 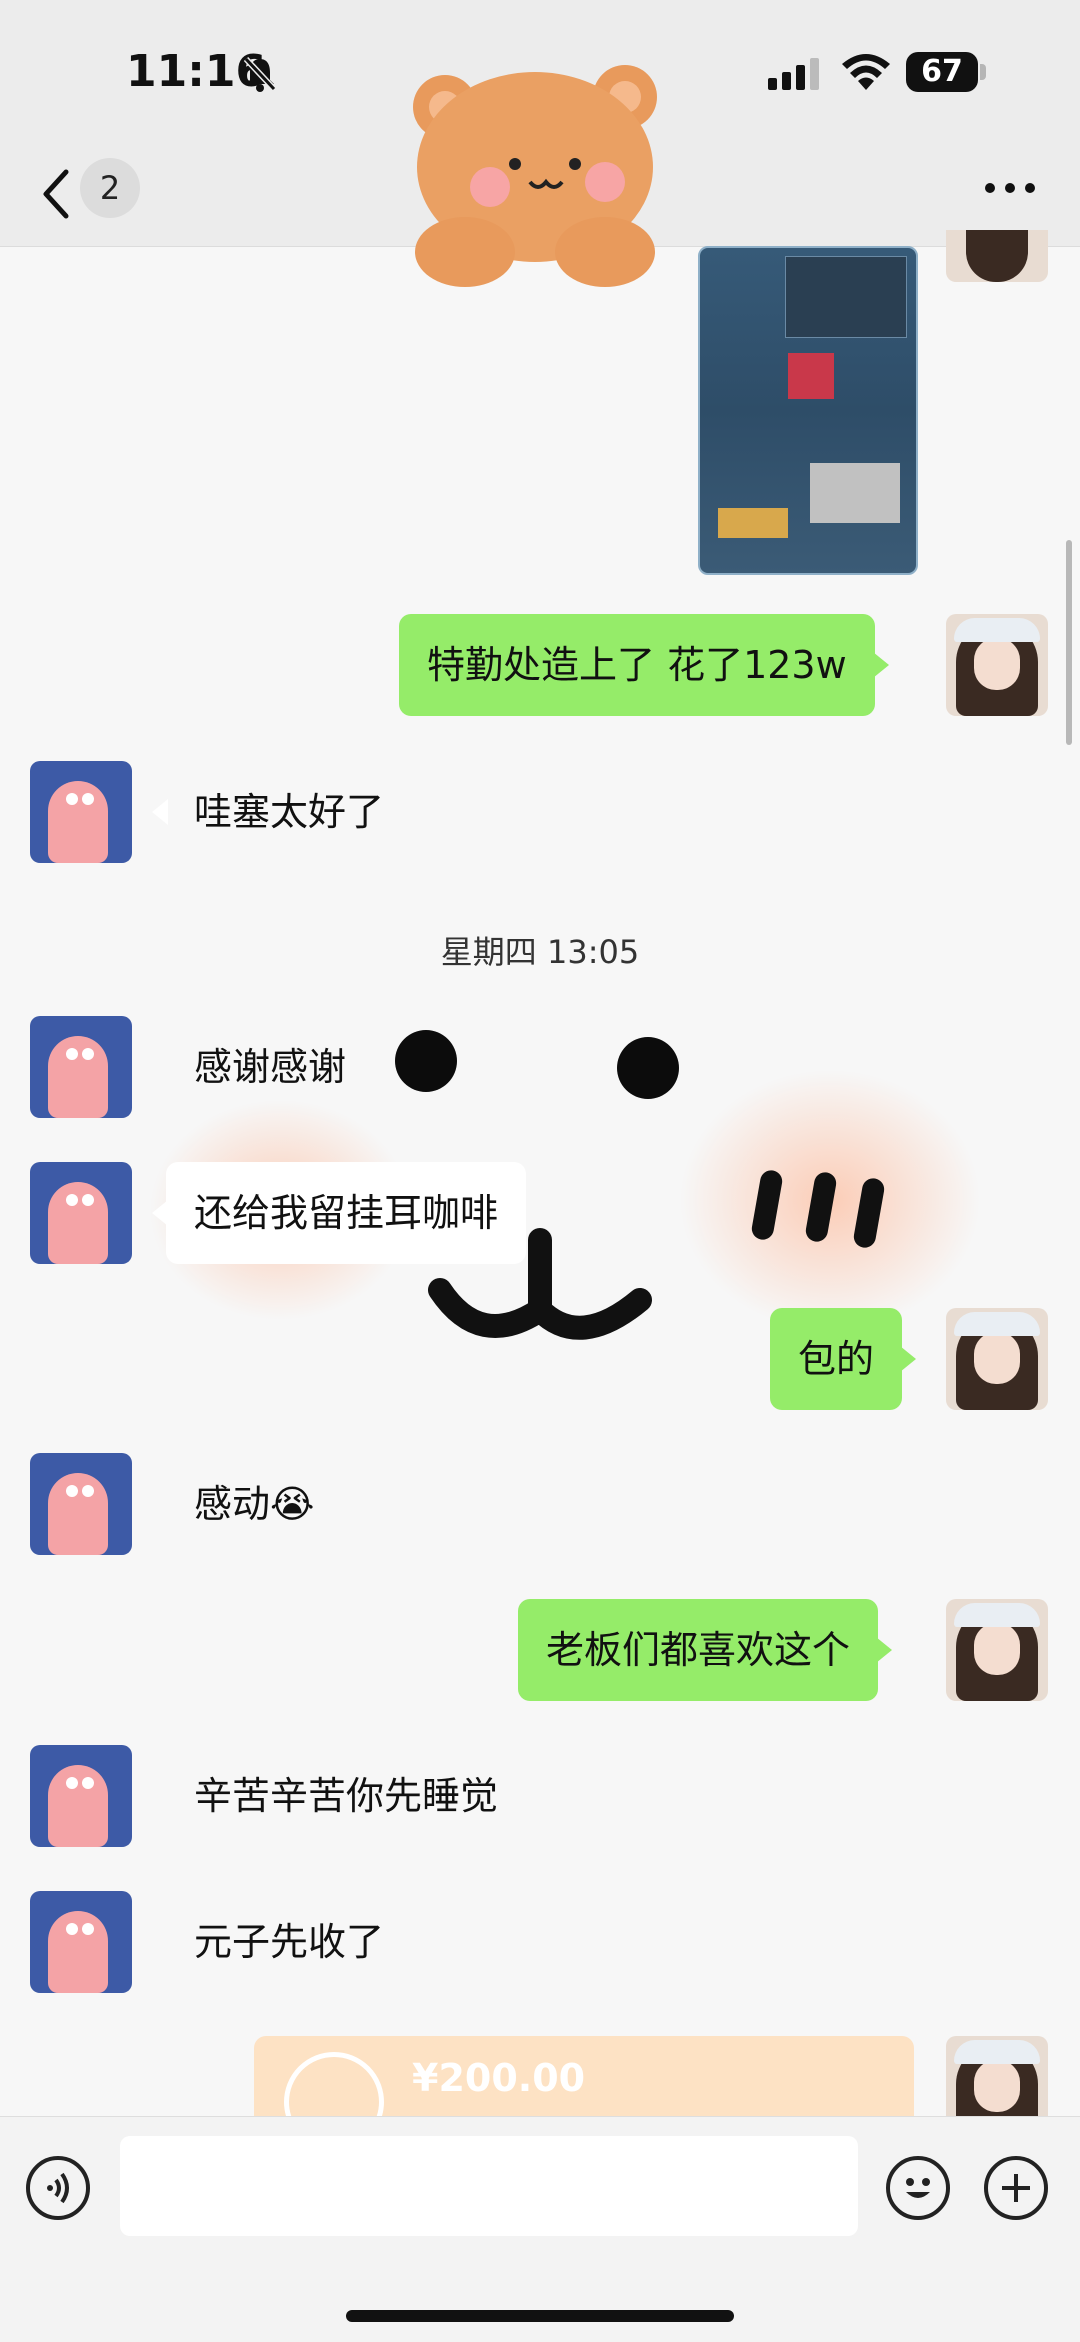 I want to click on message-bubble-outgoing: 特勤处造上了 花了123w, so click(x=644, y=665).